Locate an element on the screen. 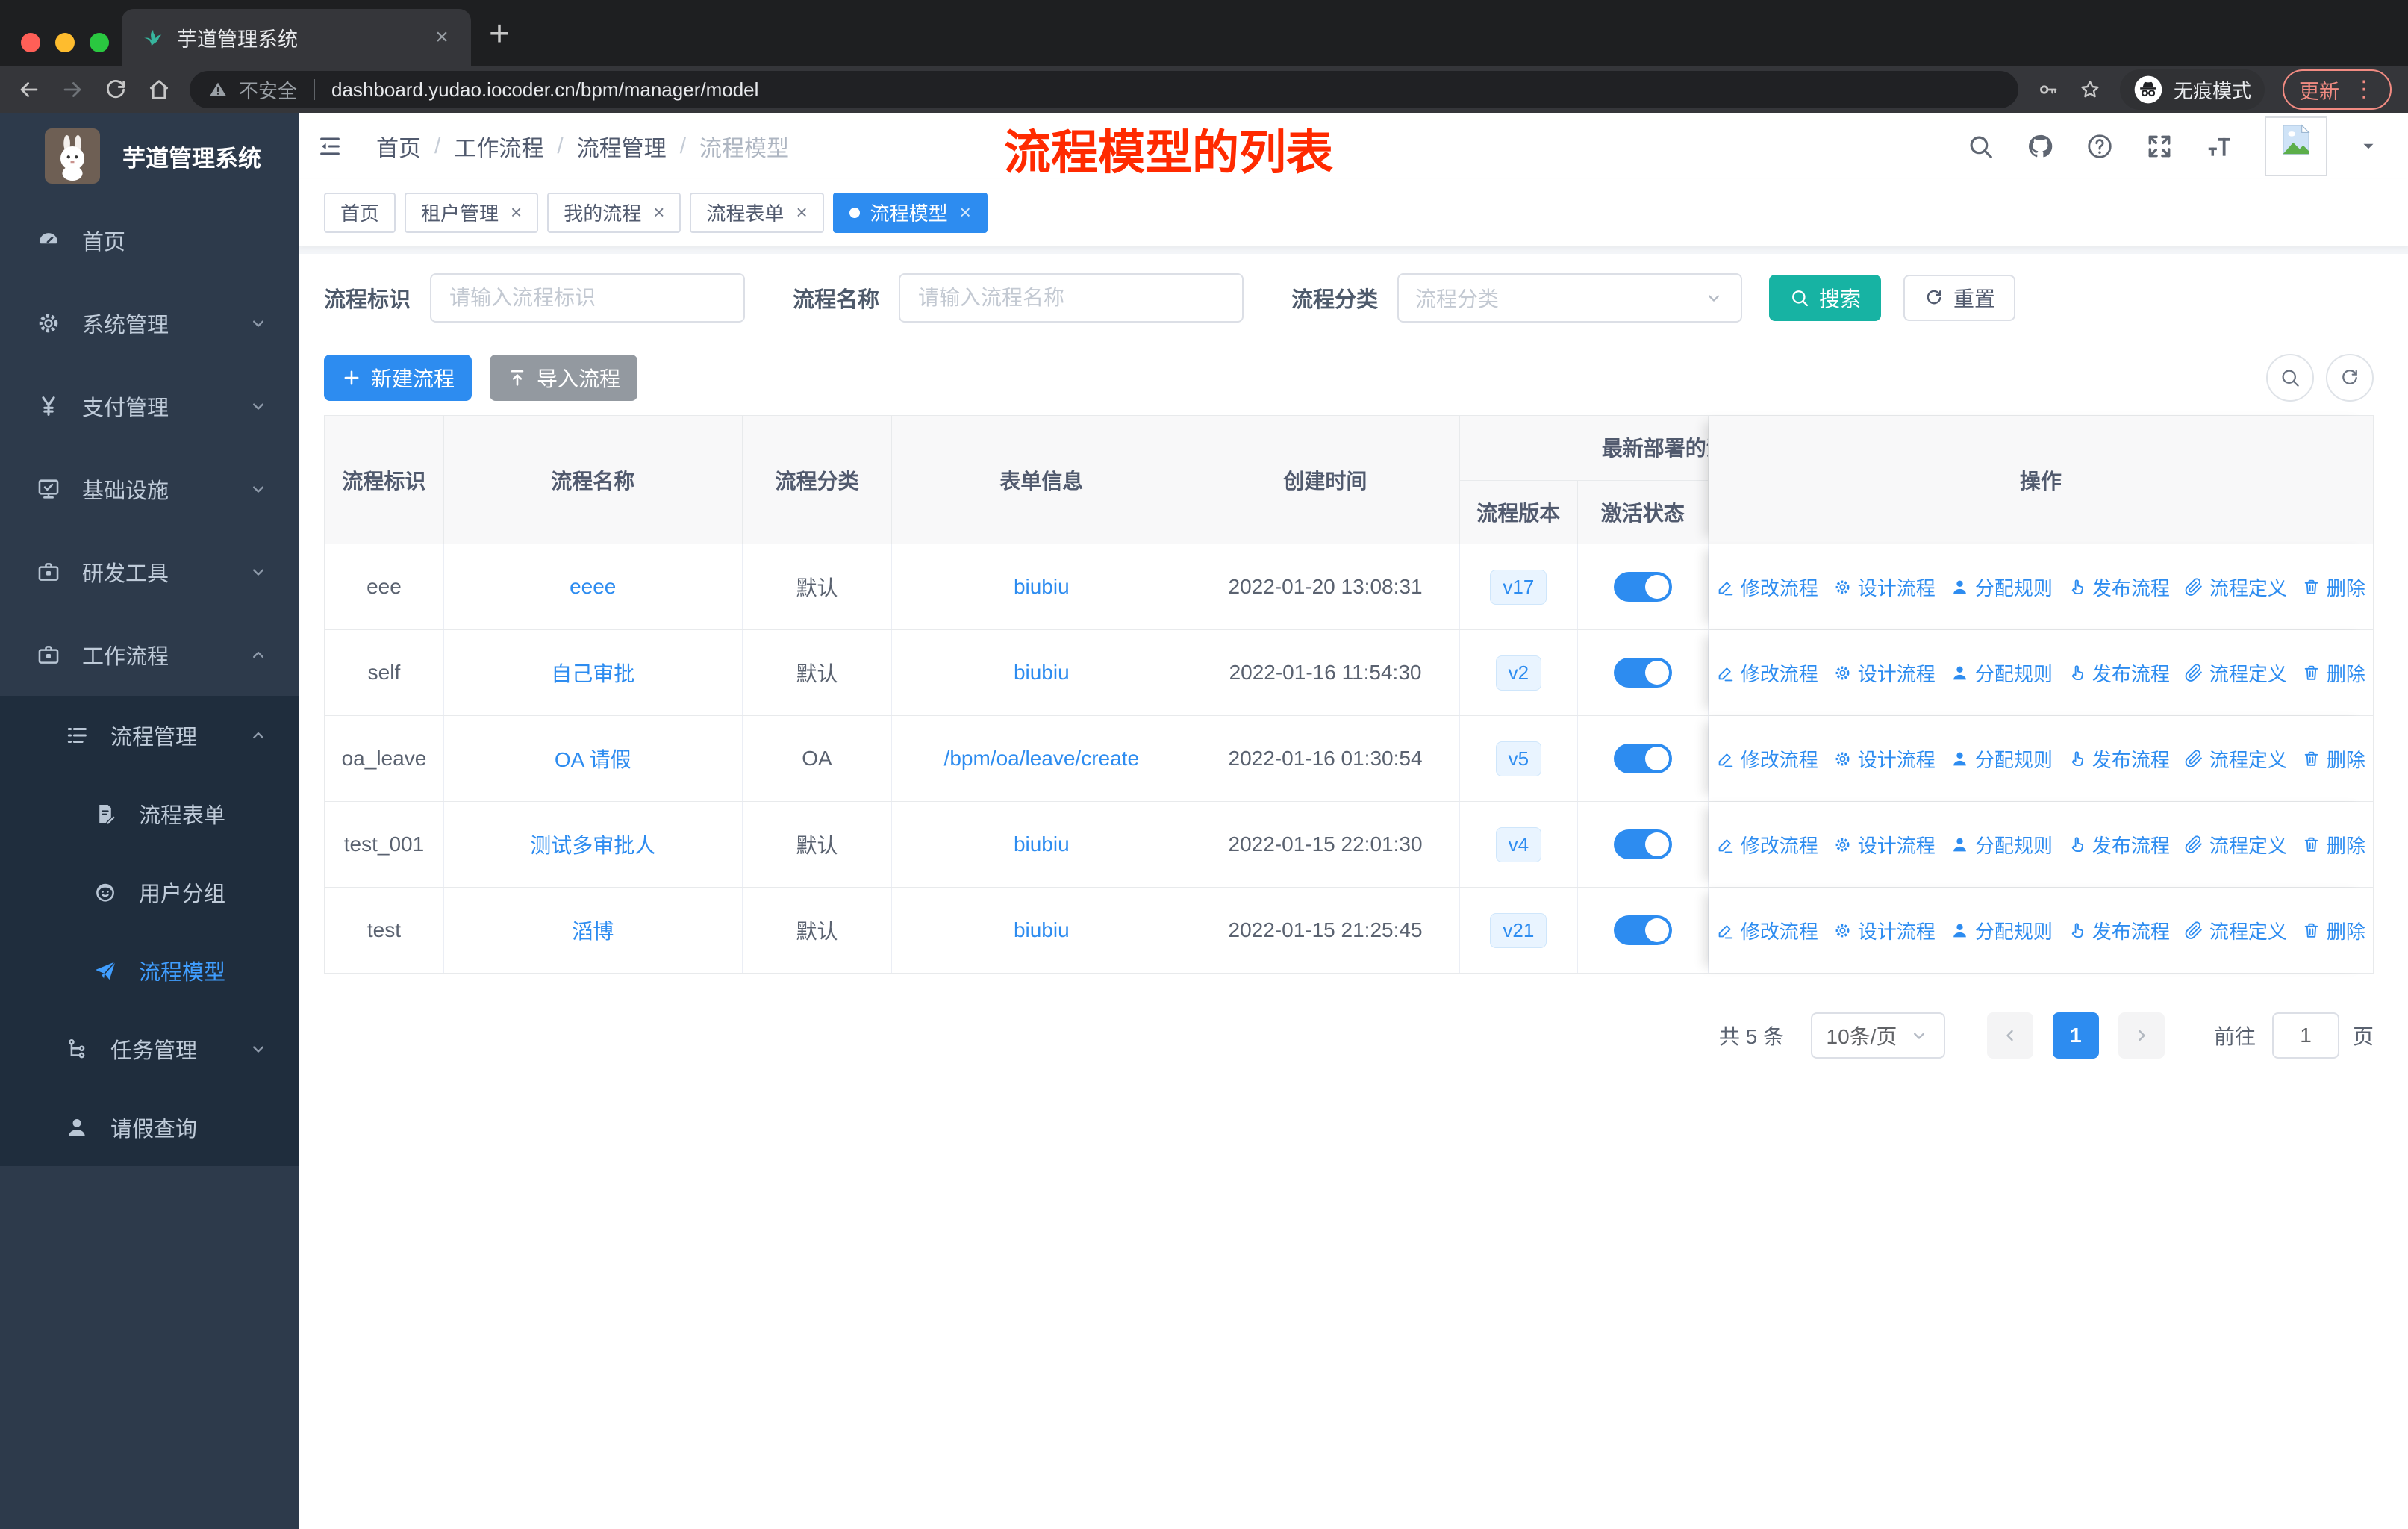 This screenshot has width=2408, height=1529. process-name-input is located at coordinates (1071, 298).